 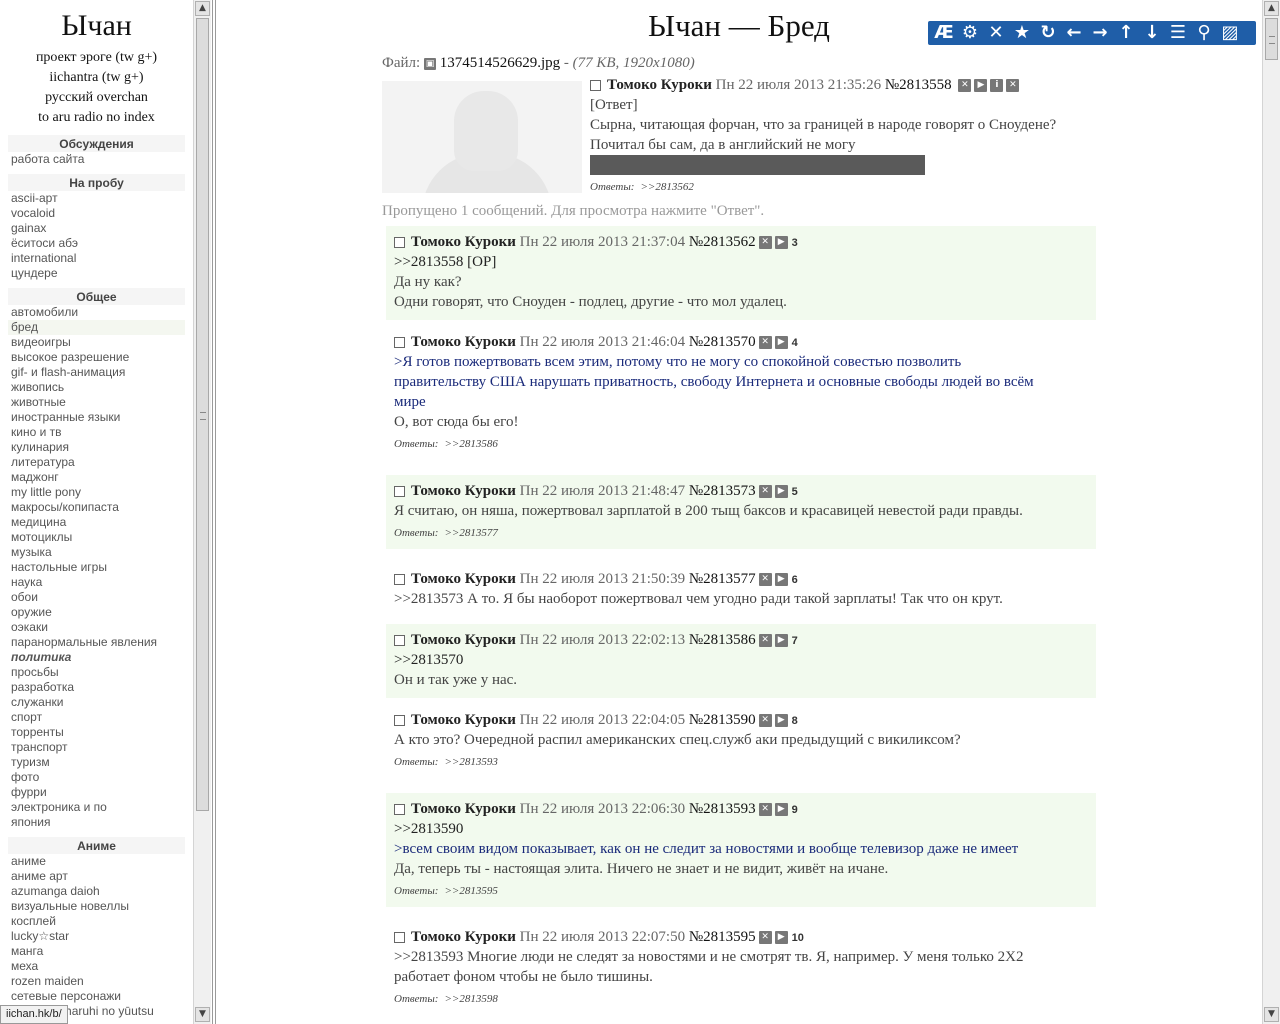 I want to click on sidebar-board-link: обои, so click(x=96, y=597).